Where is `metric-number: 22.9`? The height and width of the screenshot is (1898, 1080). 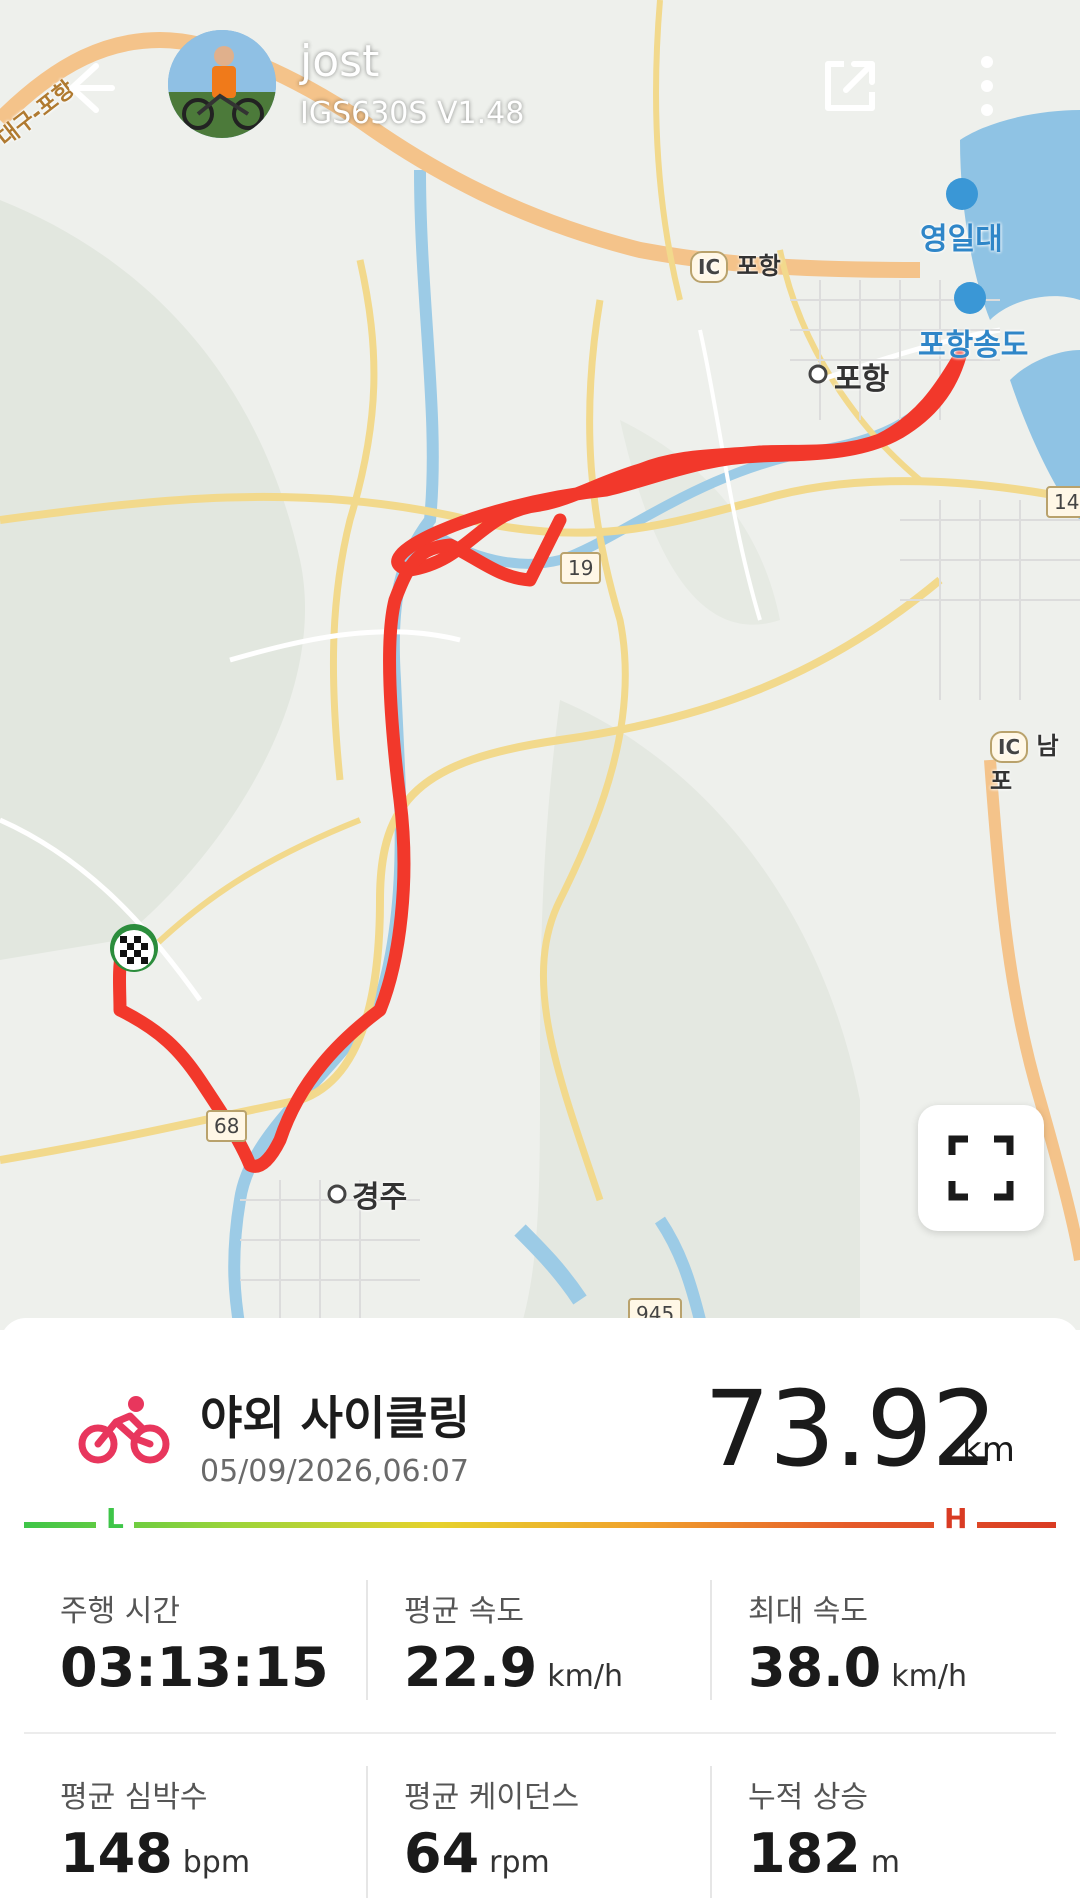 metric-number: 22.9 is located at coordinates (471, 1667).